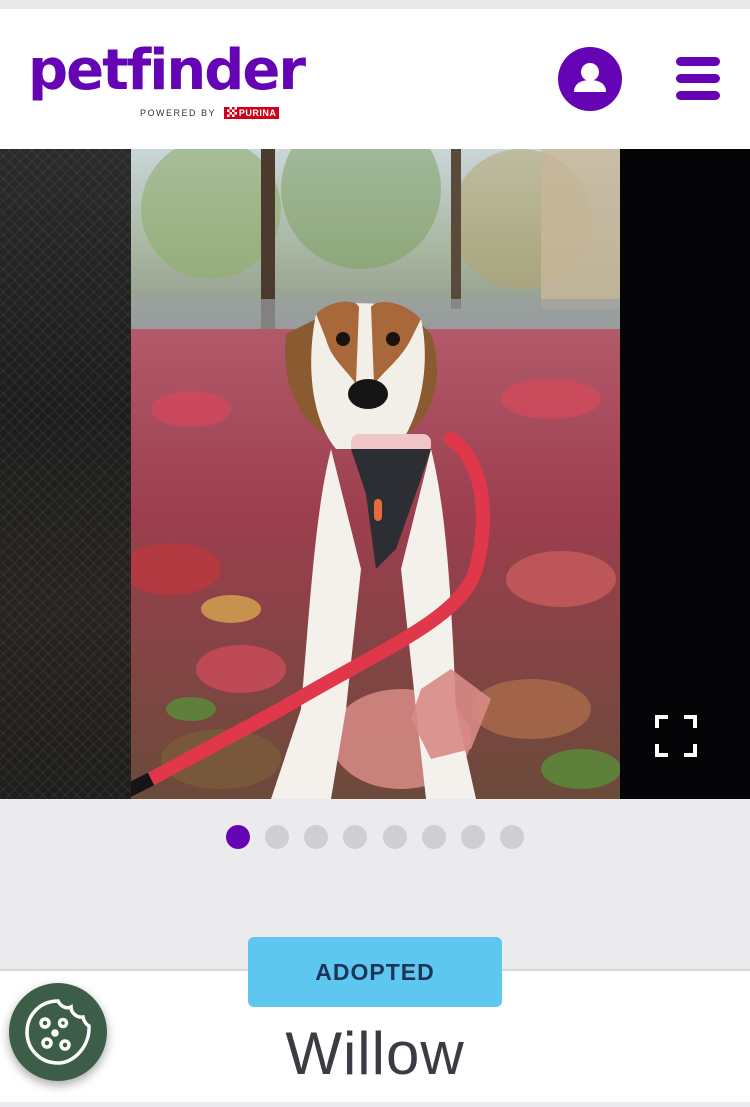 This screenshot has width=750, height=1107. Describe the element at coordinates (167, 70) in the screenshot. I see `logo-wordmark: petfinder` at that location.